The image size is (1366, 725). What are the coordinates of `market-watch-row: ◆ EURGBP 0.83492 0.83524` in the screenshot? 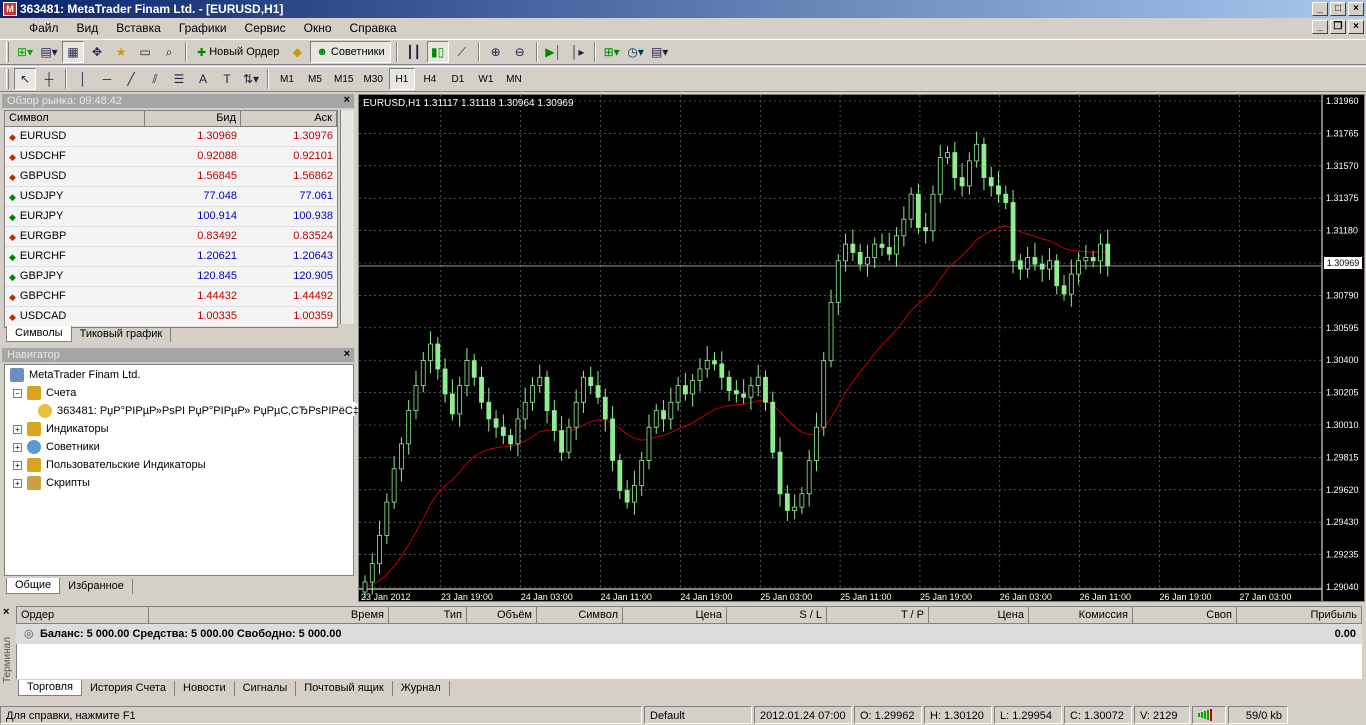 It's located at (171, 237).